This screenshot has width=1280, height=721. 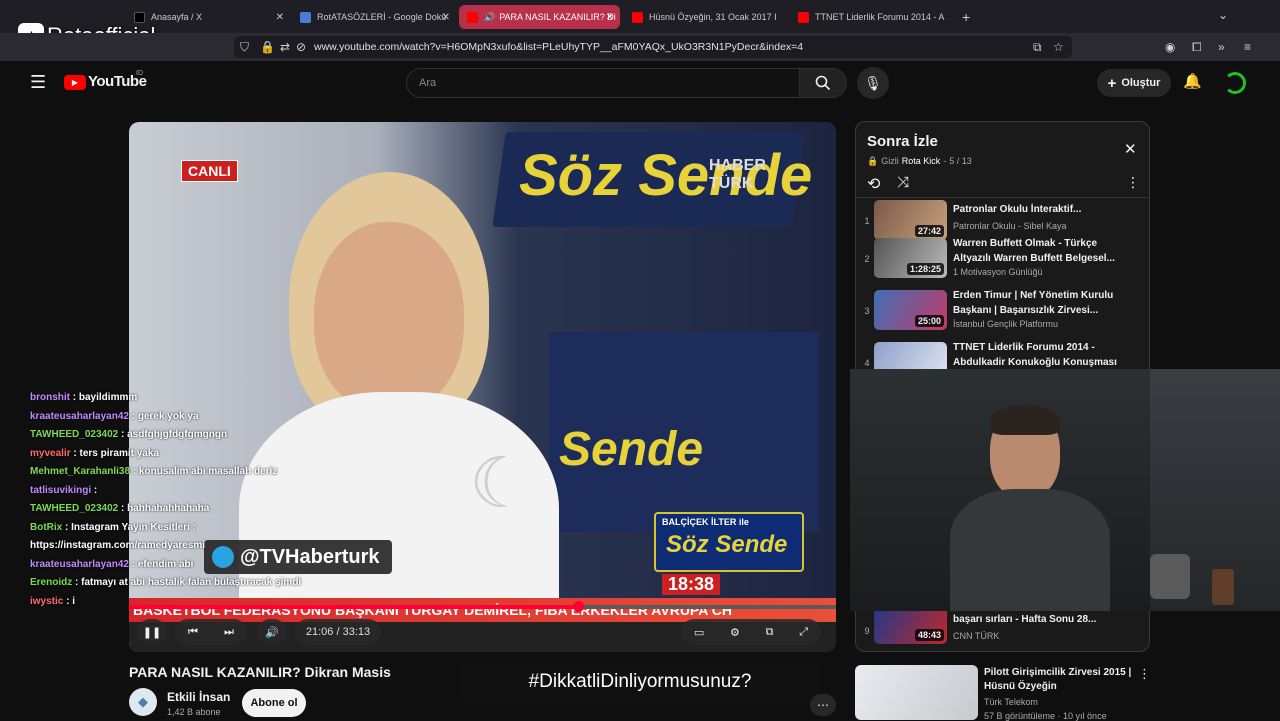 I want to click on recommendation-menu-icon: ⋮, so click(x=1144, y=674).